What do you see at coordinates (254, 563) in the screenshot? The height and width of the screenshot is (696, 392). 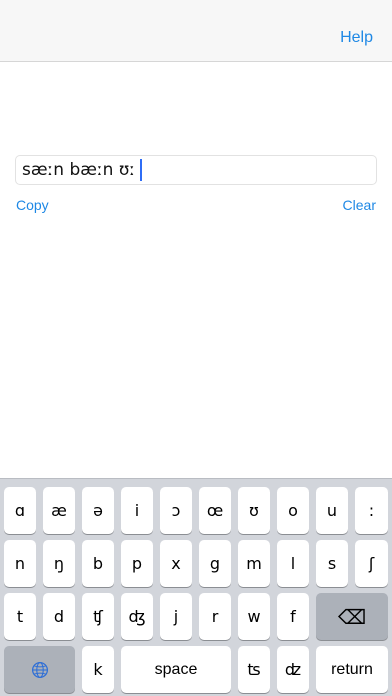 I see `key-m: m` at bounding box center [254, 563].